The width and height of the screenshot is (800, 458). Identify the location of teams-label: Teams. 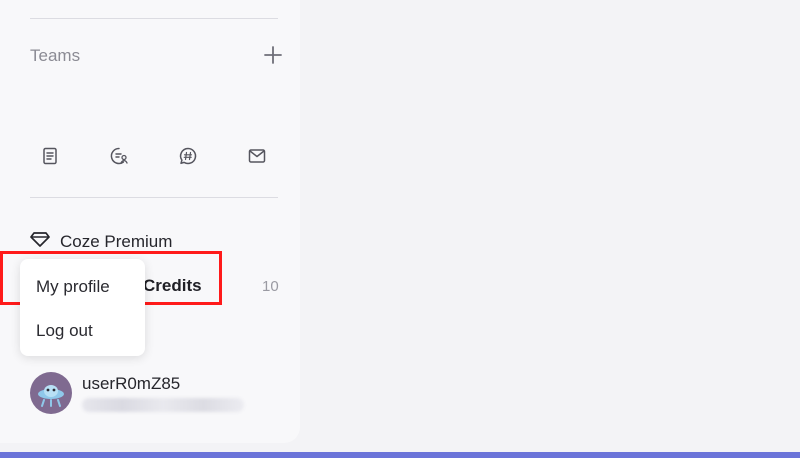
(55, 55).